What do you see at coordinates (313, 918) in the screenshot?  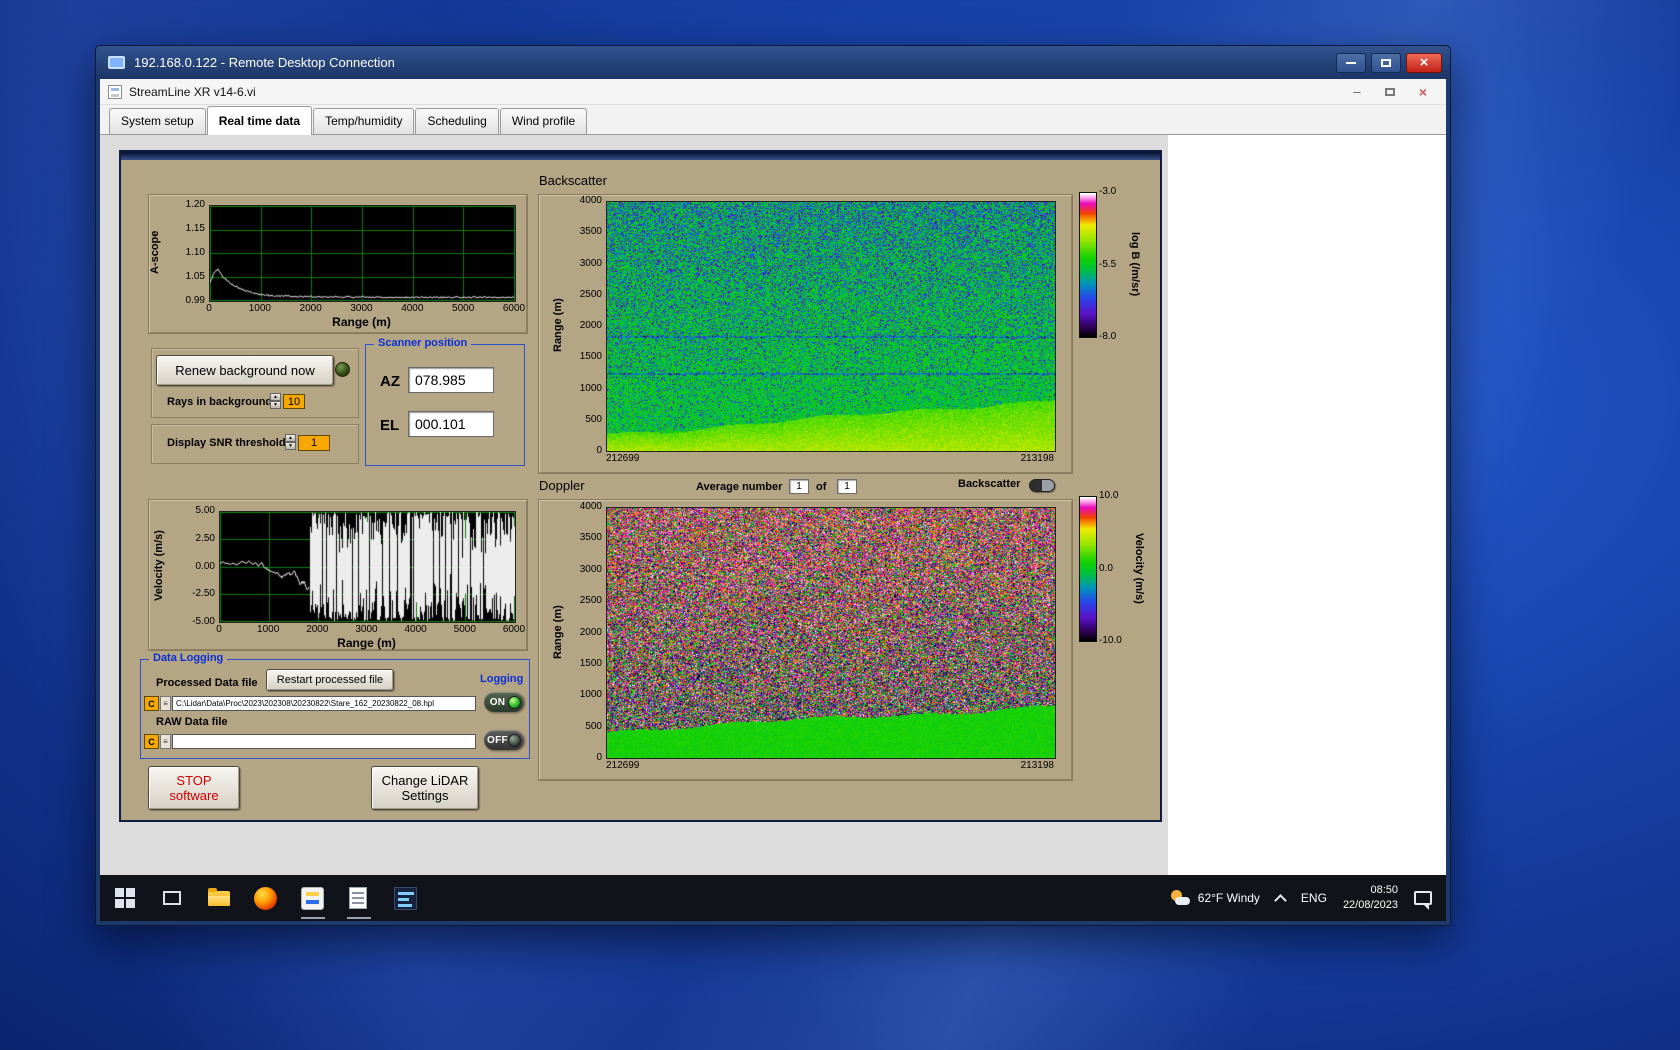 I see `active-app-underline` at bounding box center [313, 918].